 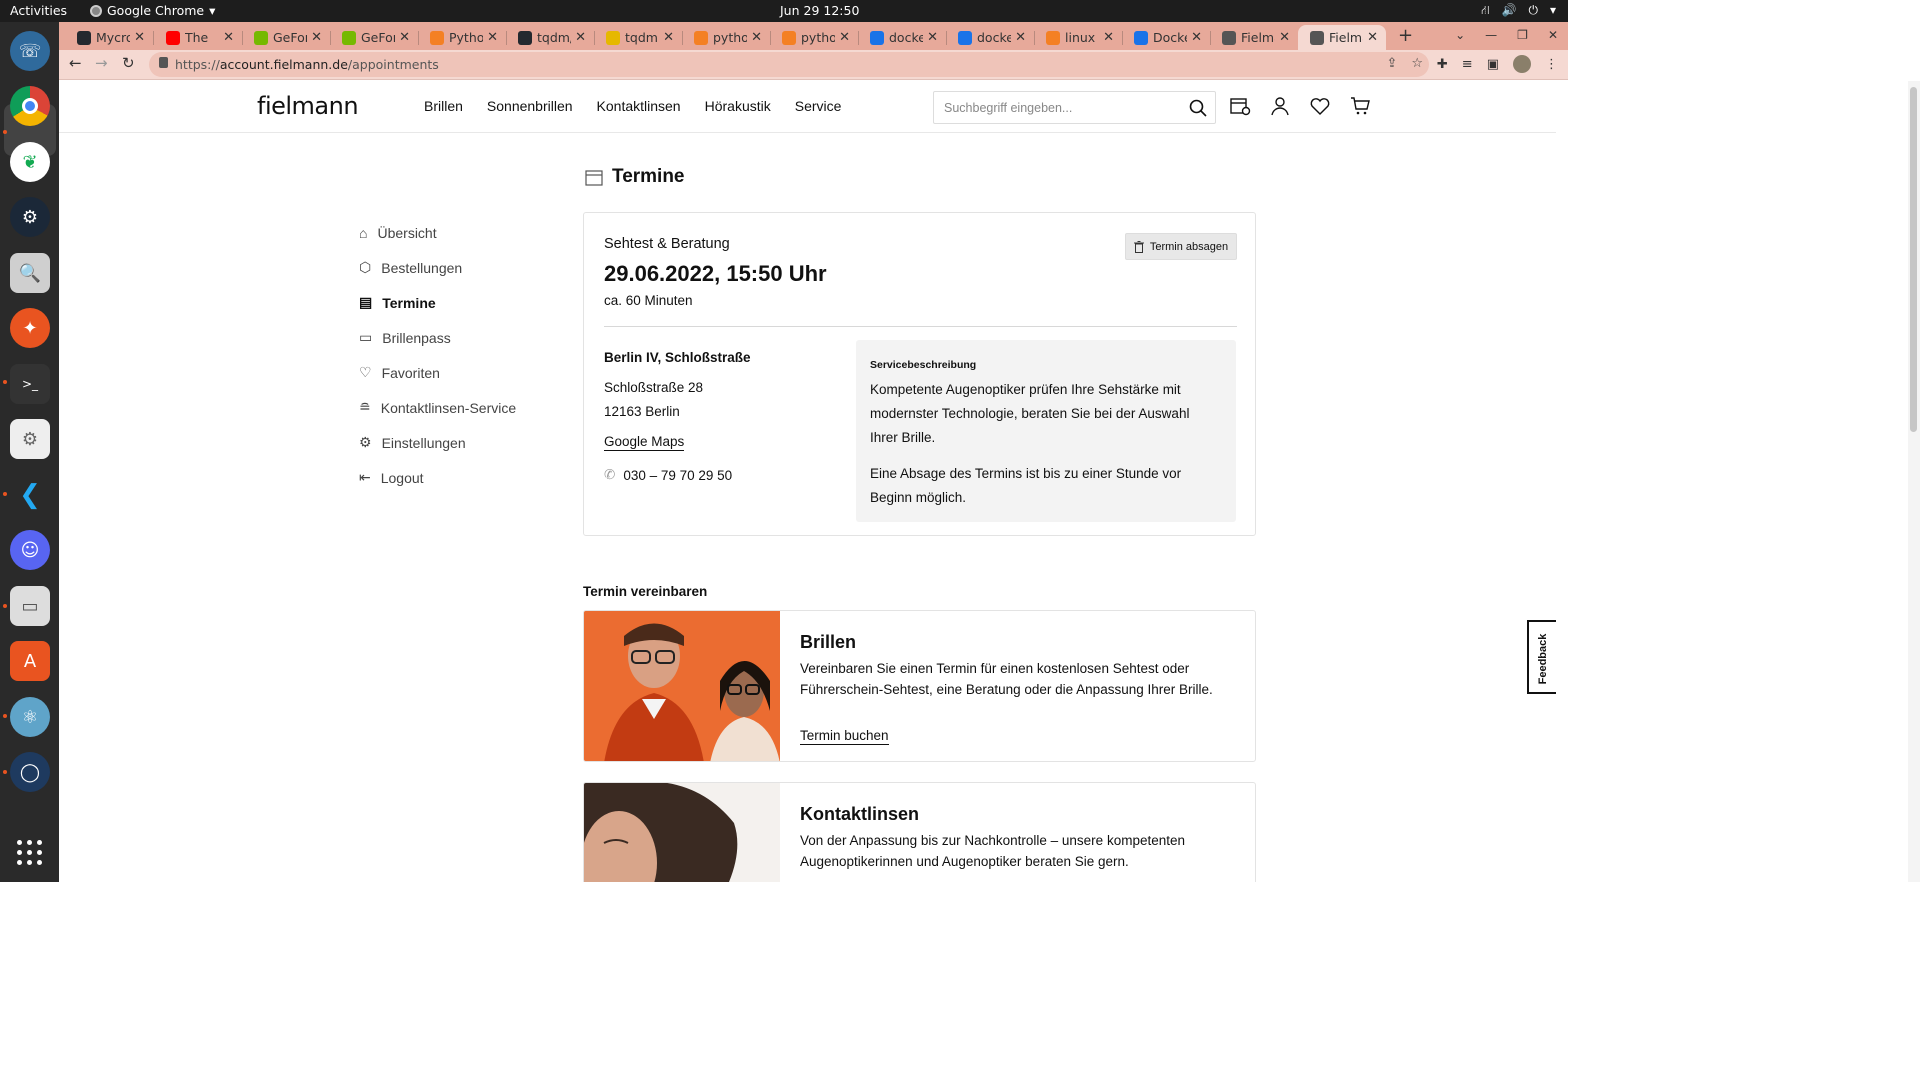 What do you see at coordinates (437, 337) in the screenshot?
I see `sidebar-item-brillenpass: ▭ Brillenpass` at bounding box center [437, 337].